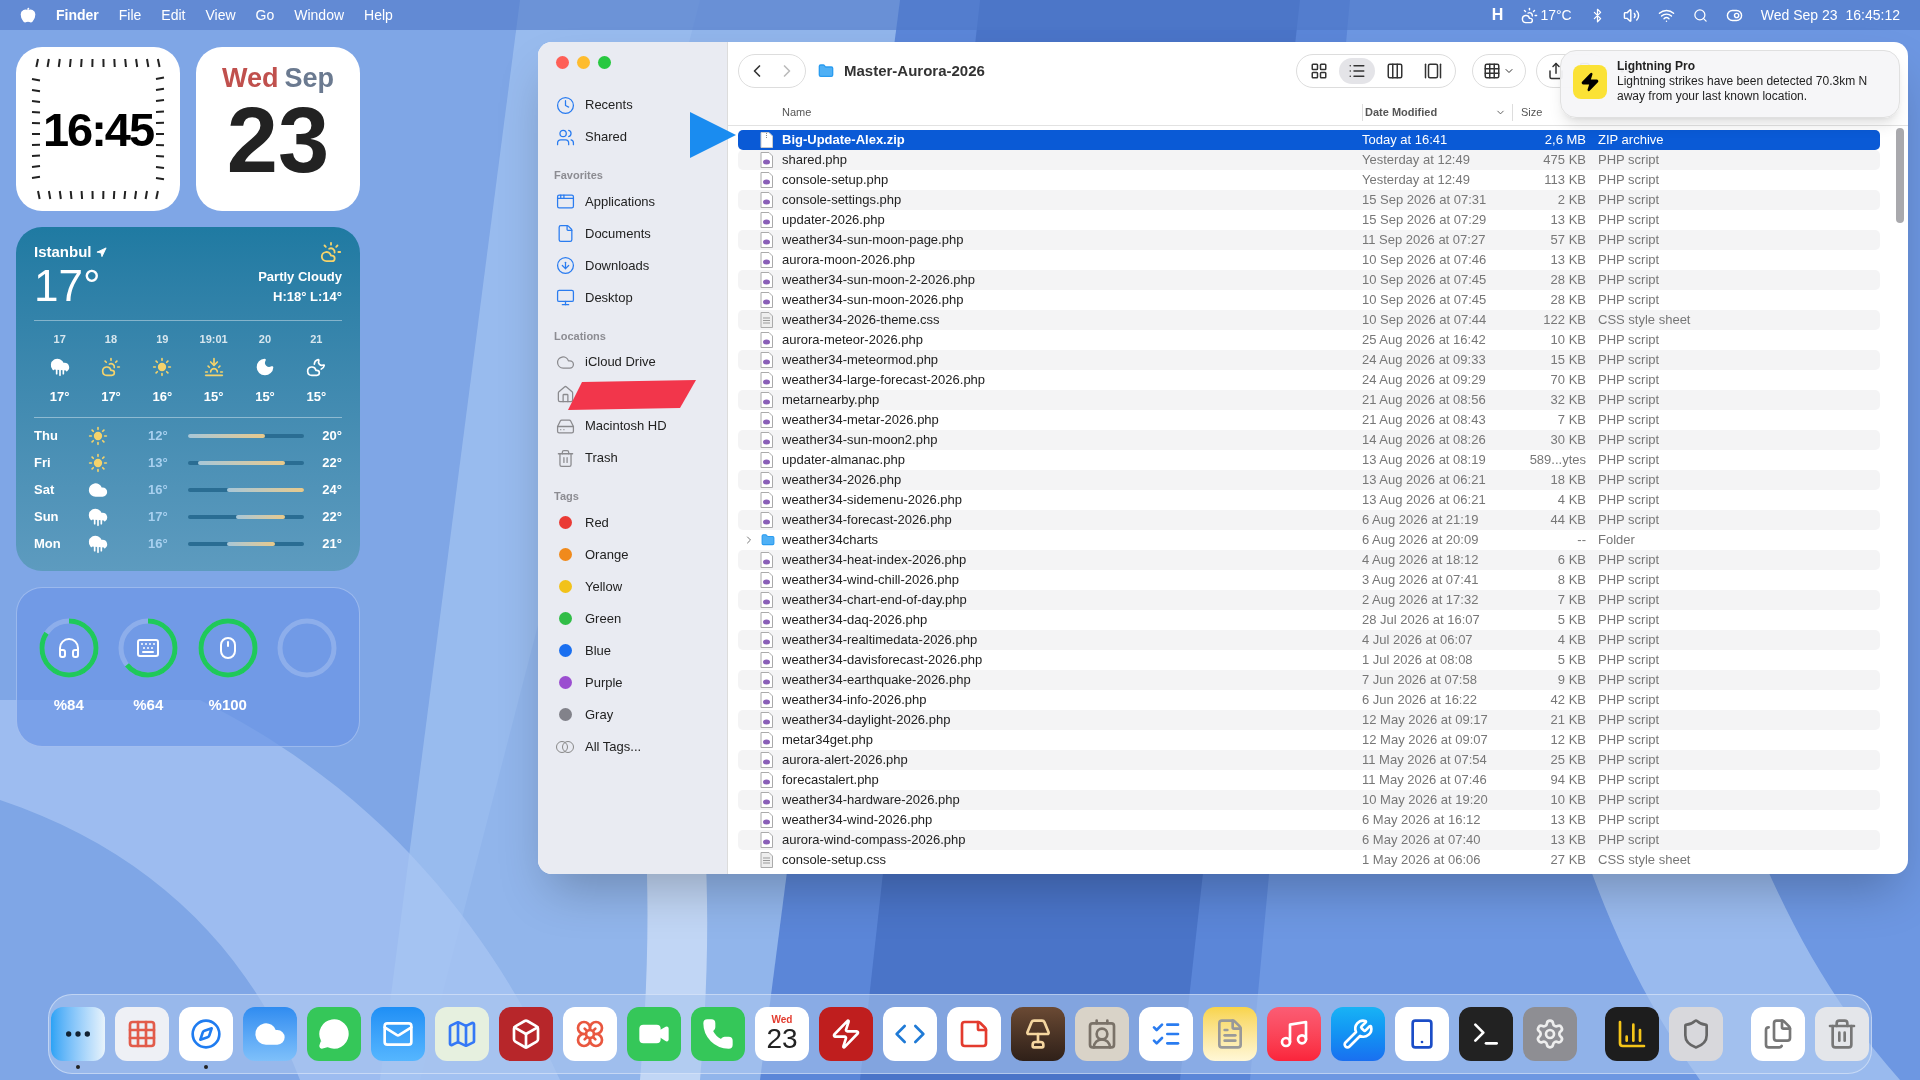  Describe the element at coordinates (1309, 420) in the screenshot. I see `file-row: weather34-metar-2026.php 21 Aug 2026 at 08:43 7 KB PHP script` at that location.